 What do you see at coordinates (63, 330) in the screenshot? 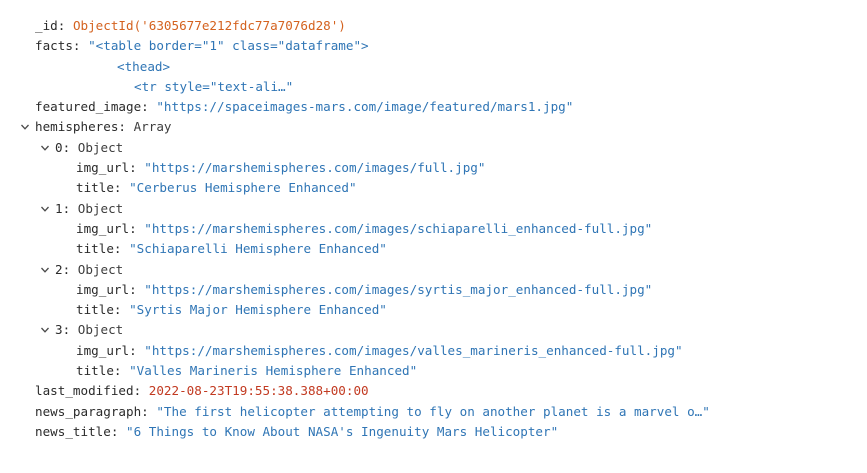
I see `array-index: 3:` at bounding box center [63, 330].